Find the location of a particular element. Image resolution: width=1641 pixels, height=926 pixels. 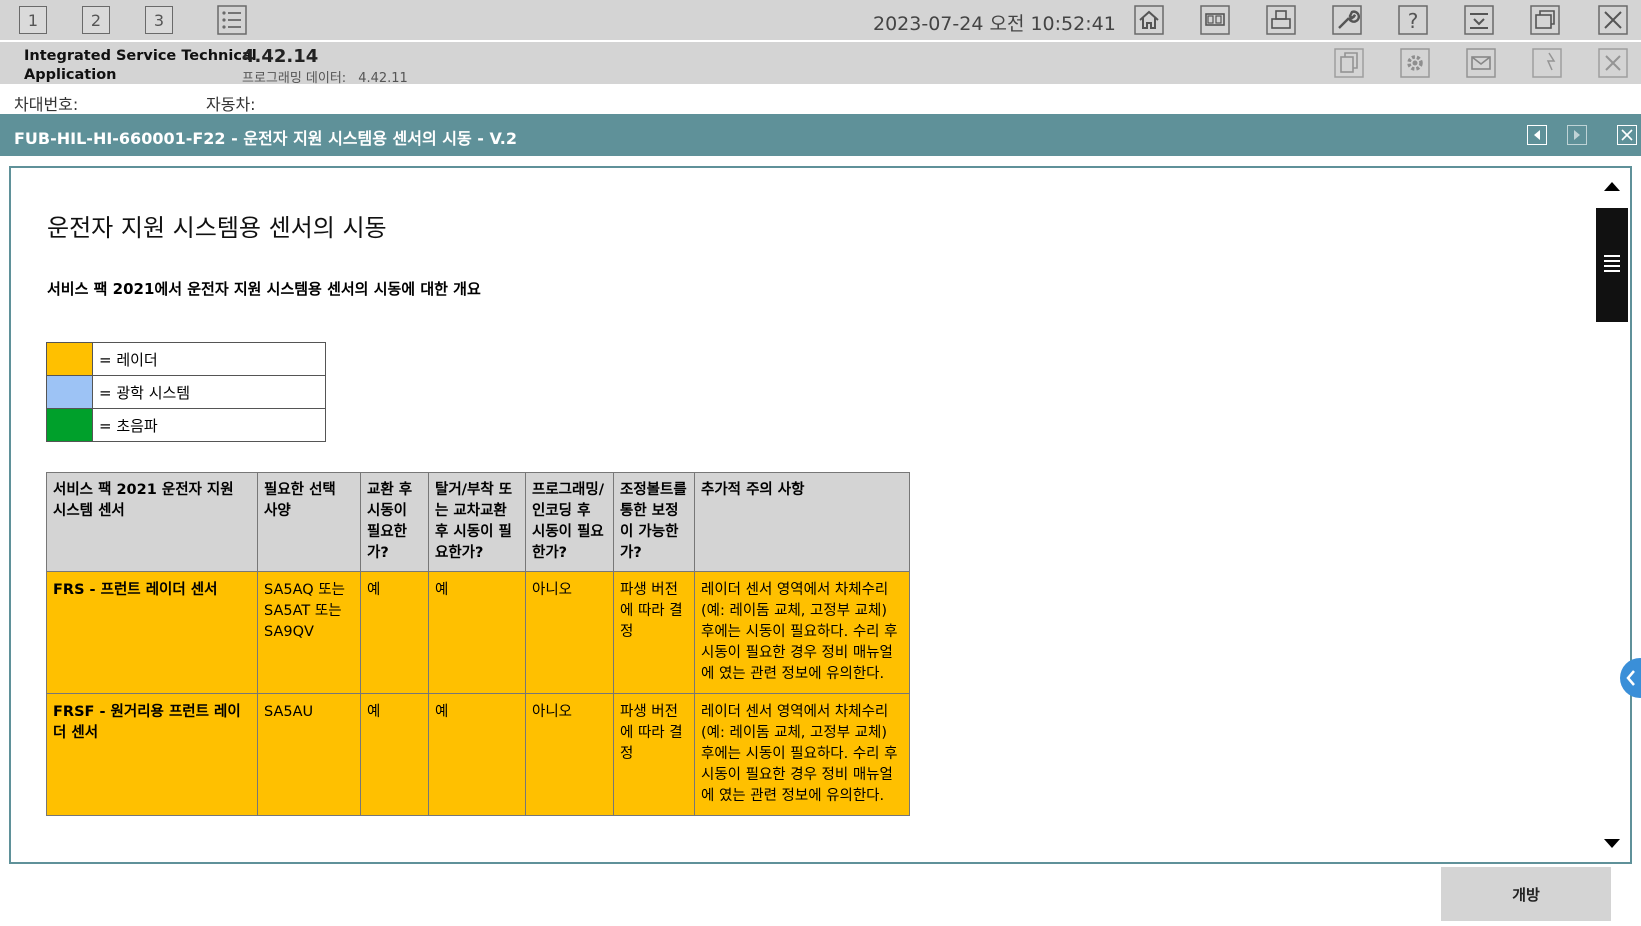

workspace-1-button: 1 is located at coordinates (33, 20).